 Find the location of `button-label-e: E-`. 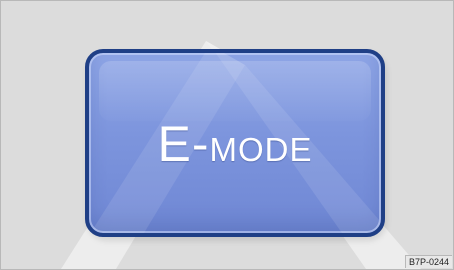

button-label-e: E- is located at coordinates (183, 144).